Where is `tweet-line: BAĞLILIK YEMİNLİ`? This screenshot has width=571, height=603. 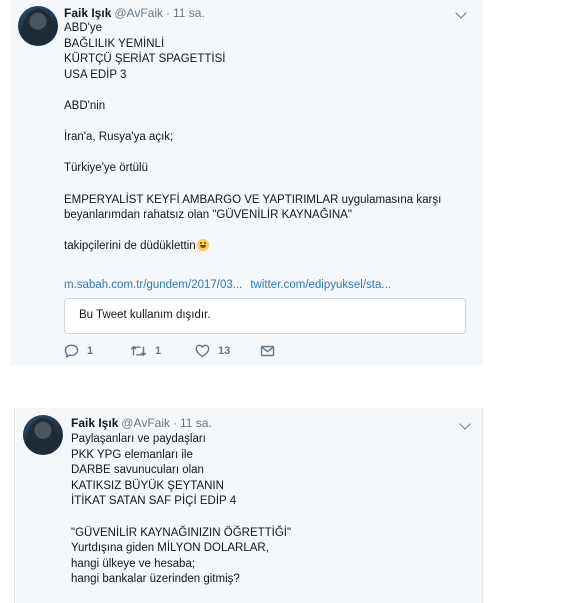 tweet-line: BAĞLILIK YEMİNLİ is located at coordinates (114, 43).